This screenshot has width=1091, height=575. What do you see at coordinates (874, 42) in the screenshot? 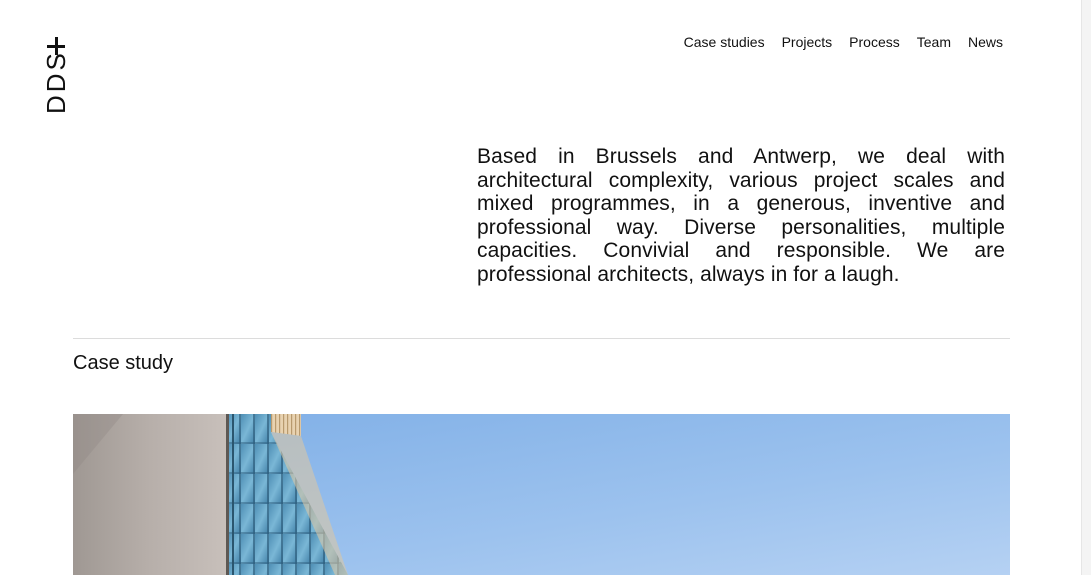
I see `nav-item-process: Process` at bounding box center [874, 42].